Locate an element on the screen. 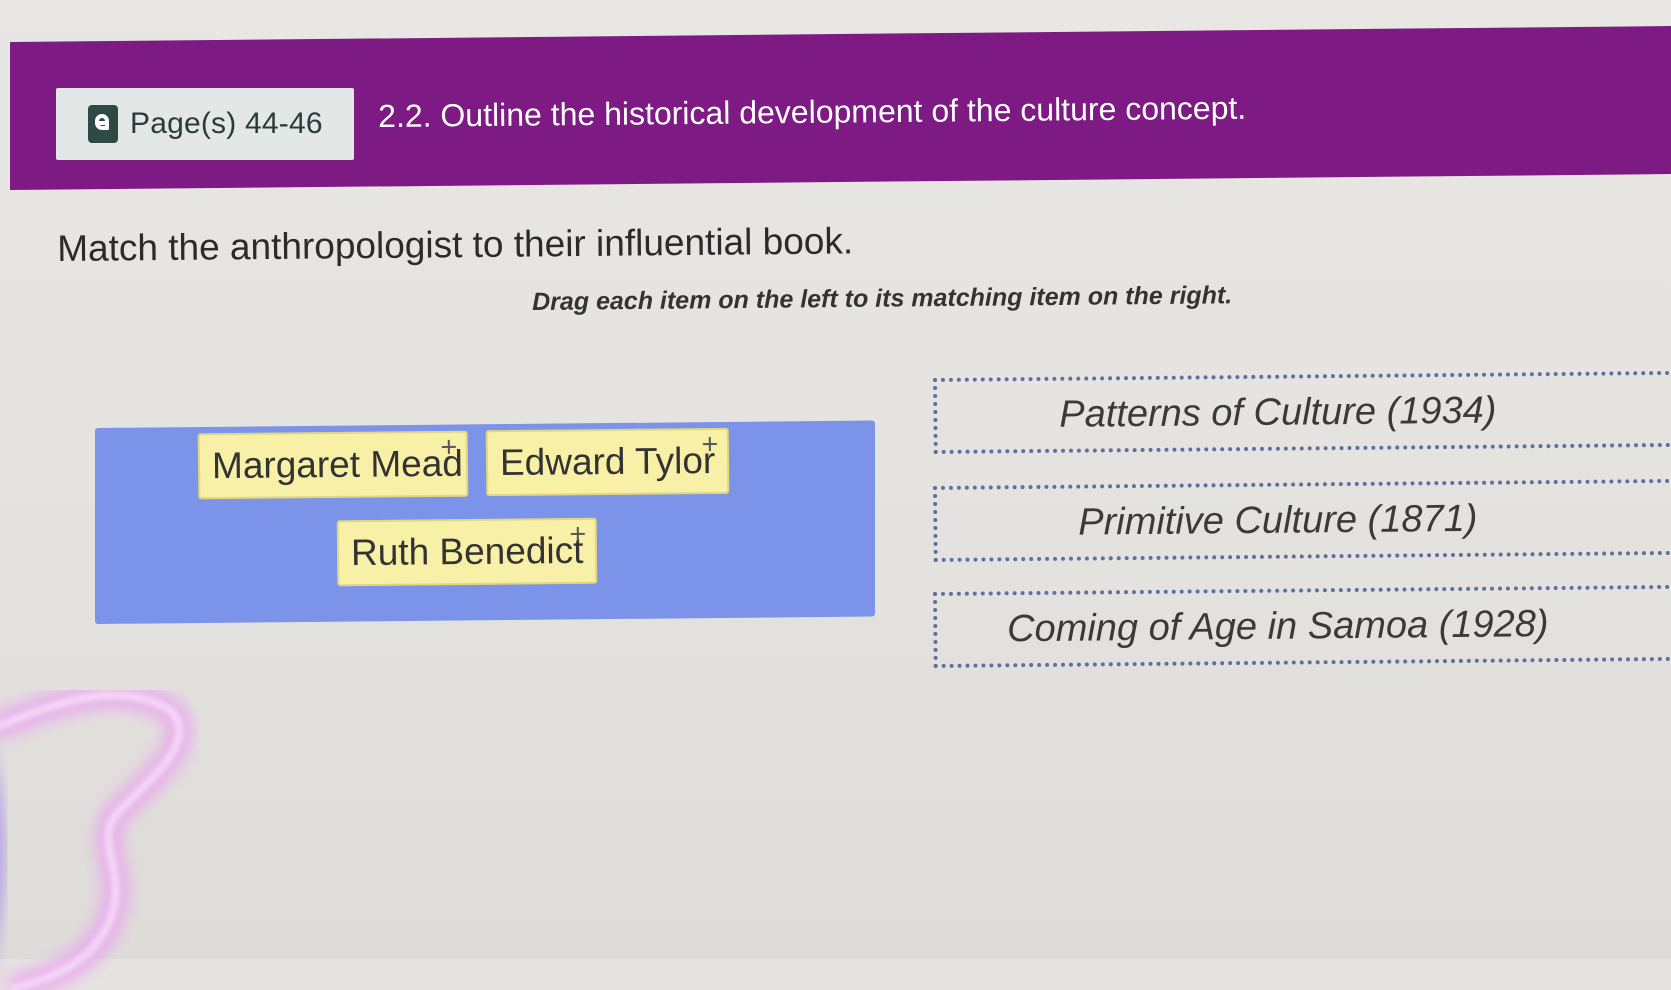  drag-item-edward-tylor: Edward Tylor is located at coordinates (607, 462).